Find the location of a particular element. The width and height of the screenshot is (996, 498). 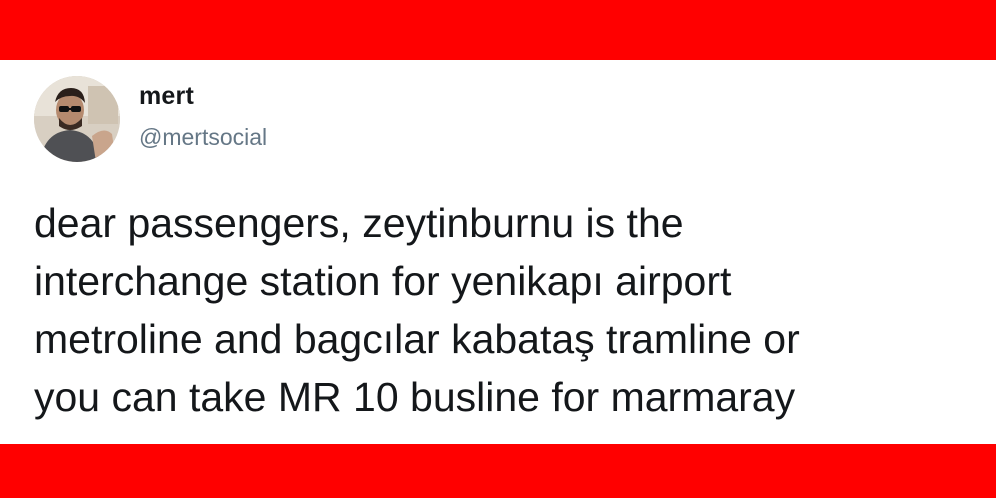

tweet-line: dear passengers, zeytinburnu is the is located at coordinates (359, 223).